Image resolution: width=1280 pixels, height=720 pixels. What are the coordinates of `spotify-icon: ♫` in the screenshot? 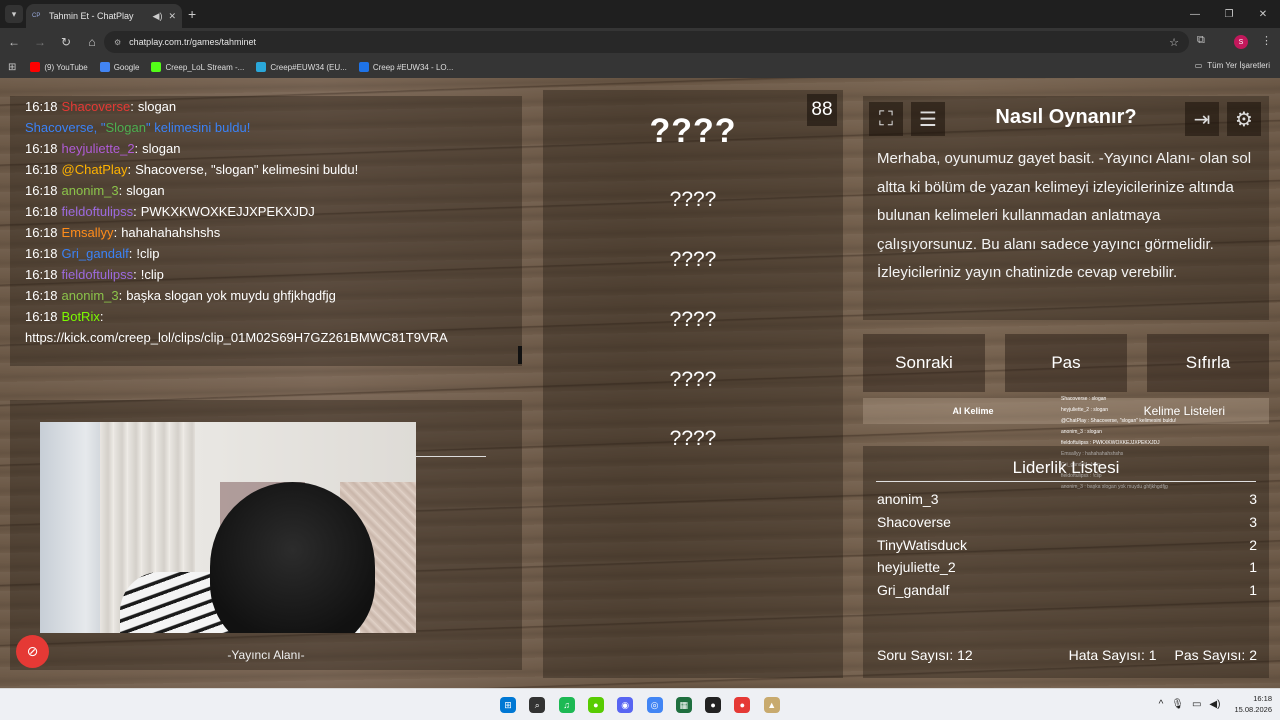 It's located at (566, 705).